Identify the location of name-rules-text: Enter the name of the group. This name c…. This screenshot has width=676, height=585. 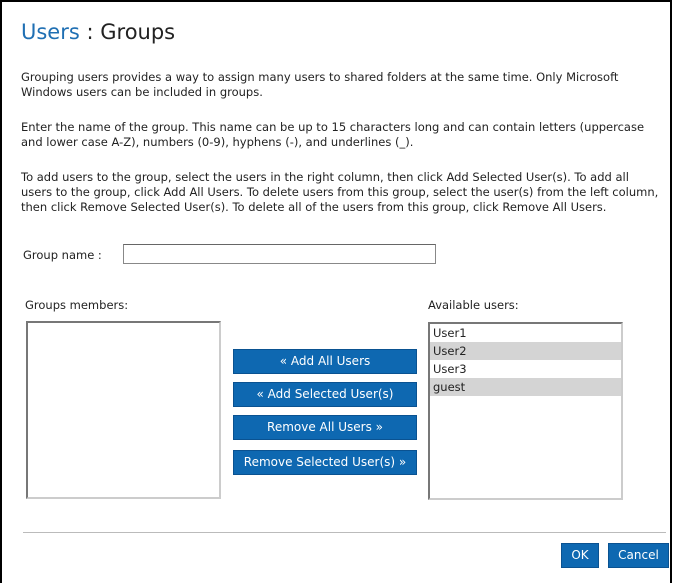
(333, 134).